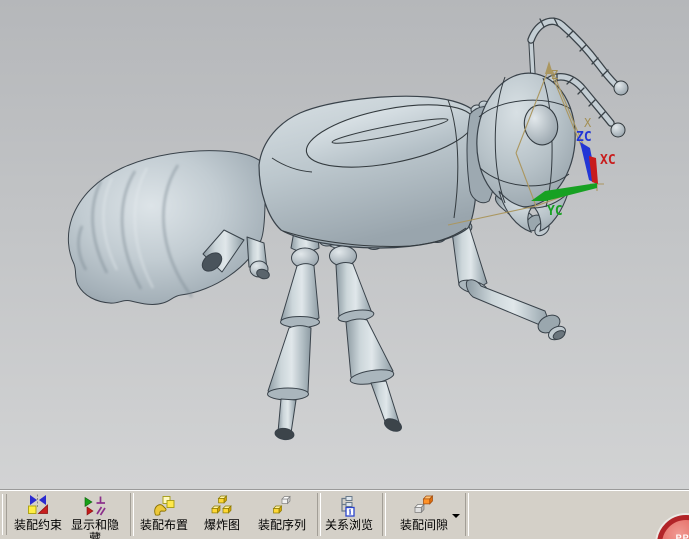 This screenshot has height=539, width=689. What do you see at coordinates (588, 123) in the screenshot?
I see `datum-x-label: X` at bounding box center [588, 123].